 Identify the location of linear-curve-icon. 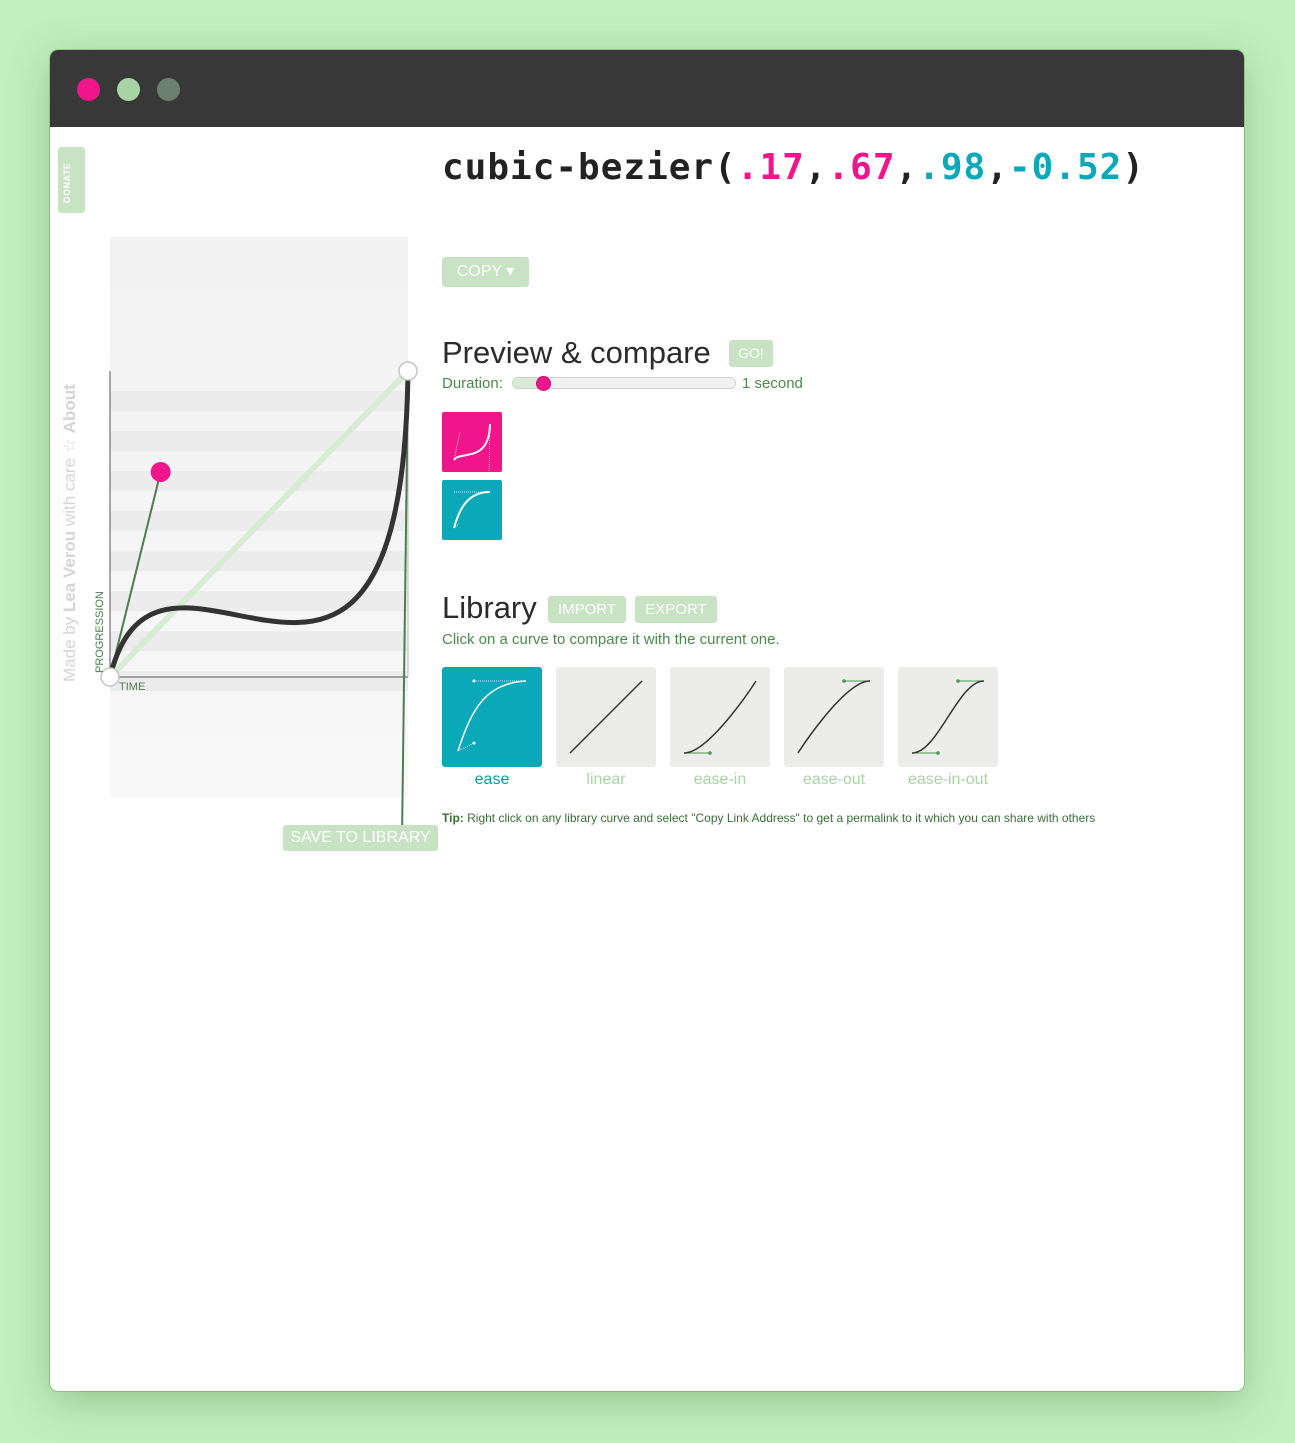
(606, 717).